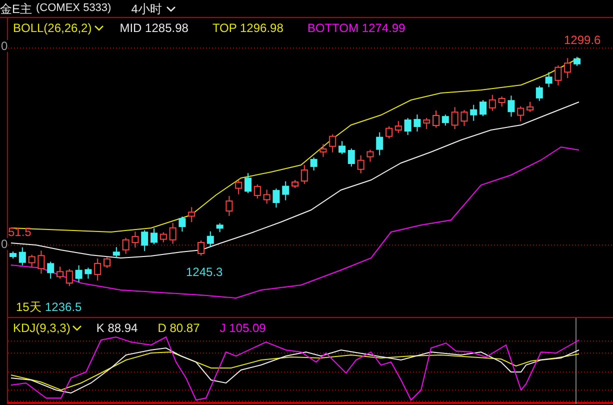 This screenshot has height=405, width=613. Describe the element at coordinates (582, 40) in the screenshot. I see `price-label: 1299.6` at that location.